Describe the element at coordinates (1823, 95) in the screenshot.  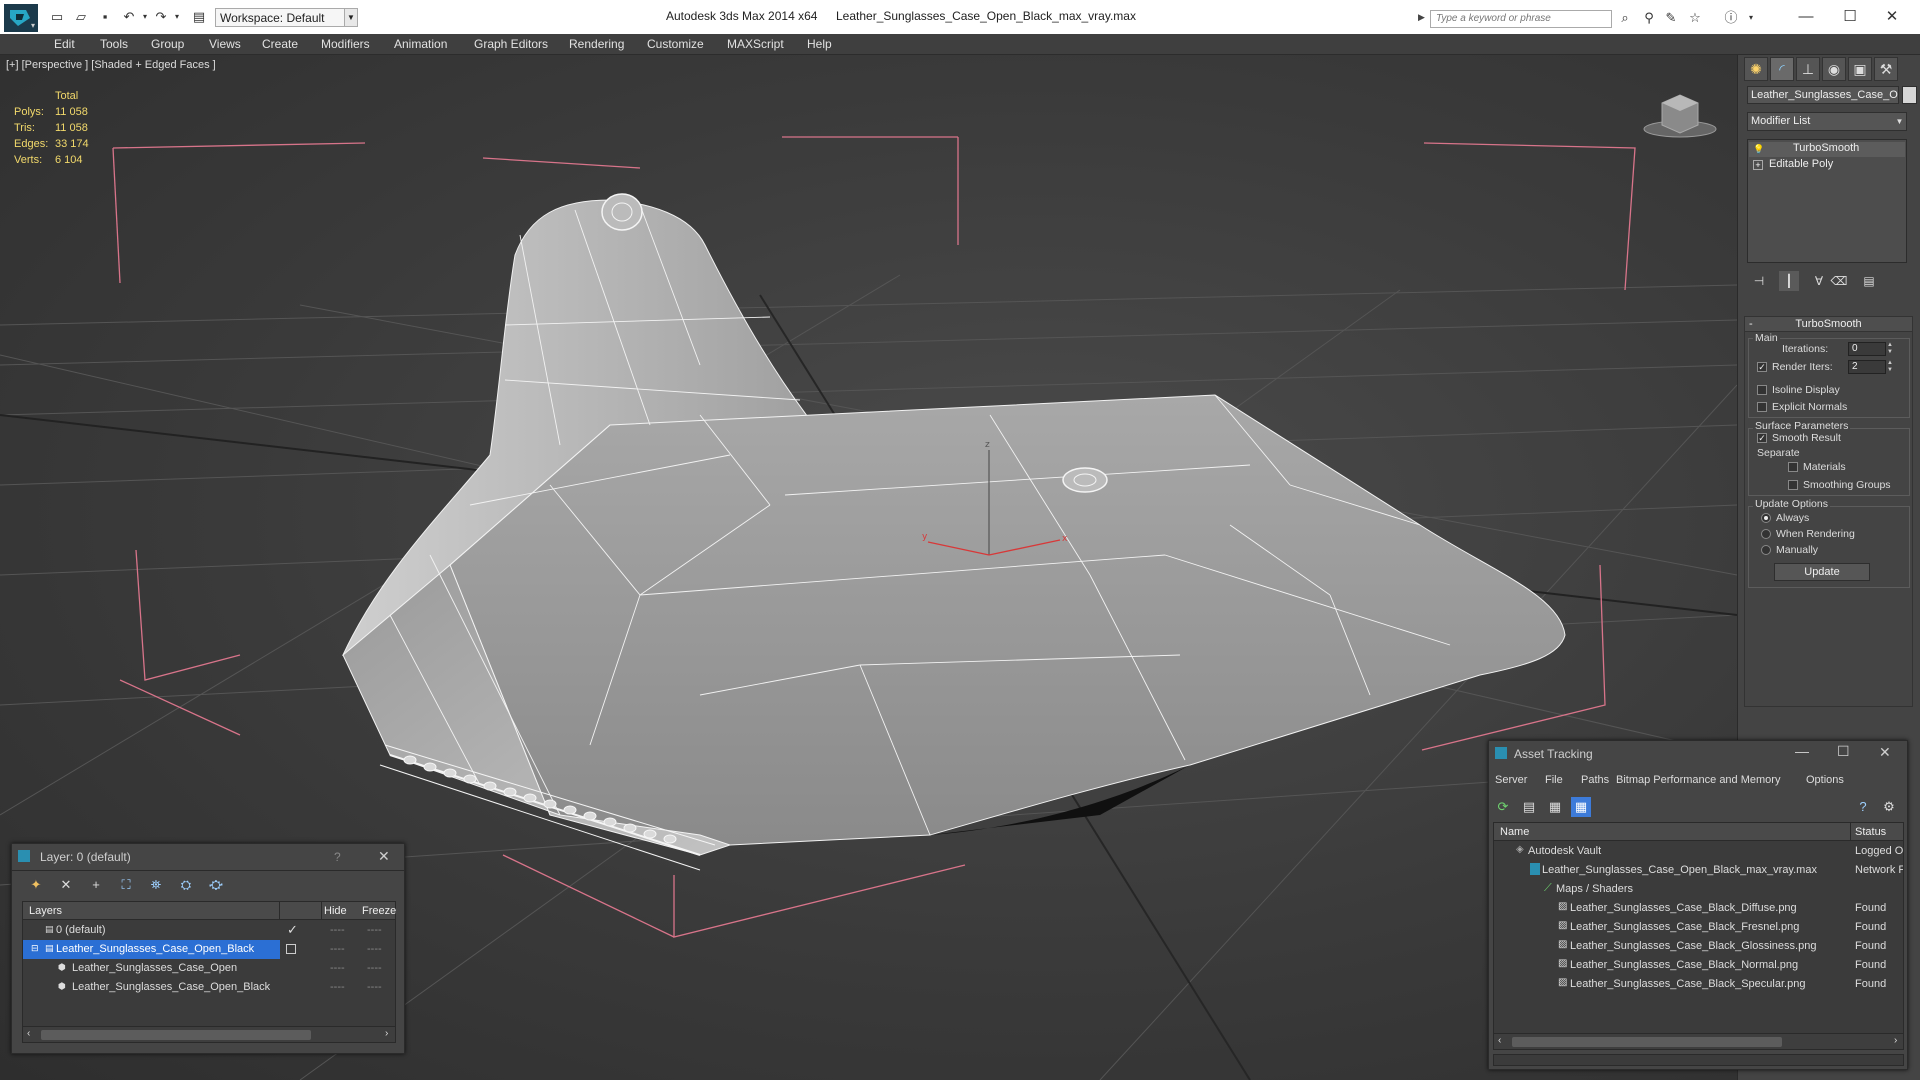
I see `object-name-field: Leather_Sunglasses_Case_O` at that location.